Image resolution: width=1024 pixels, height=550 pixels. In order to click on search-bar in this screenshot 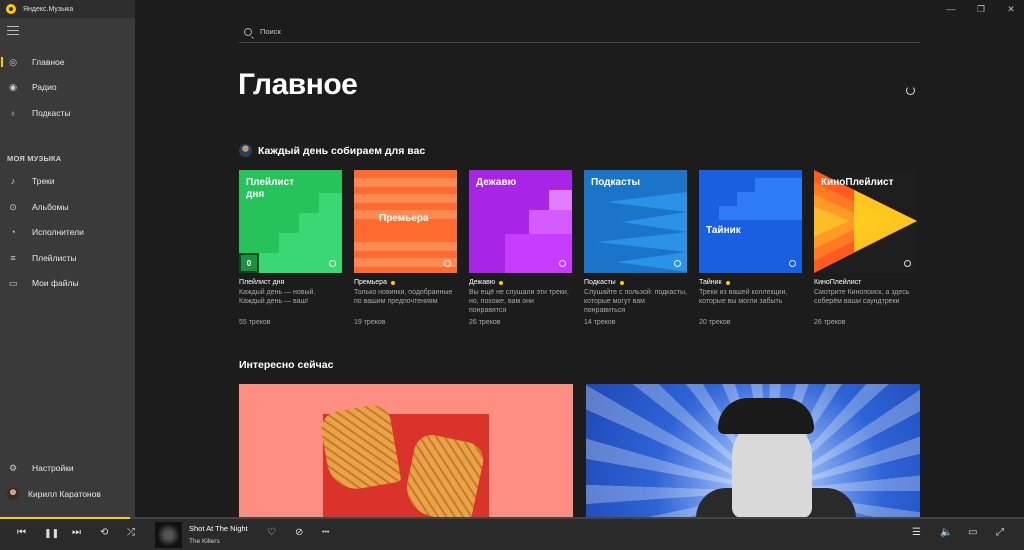, I will do `click(579, 32)`.